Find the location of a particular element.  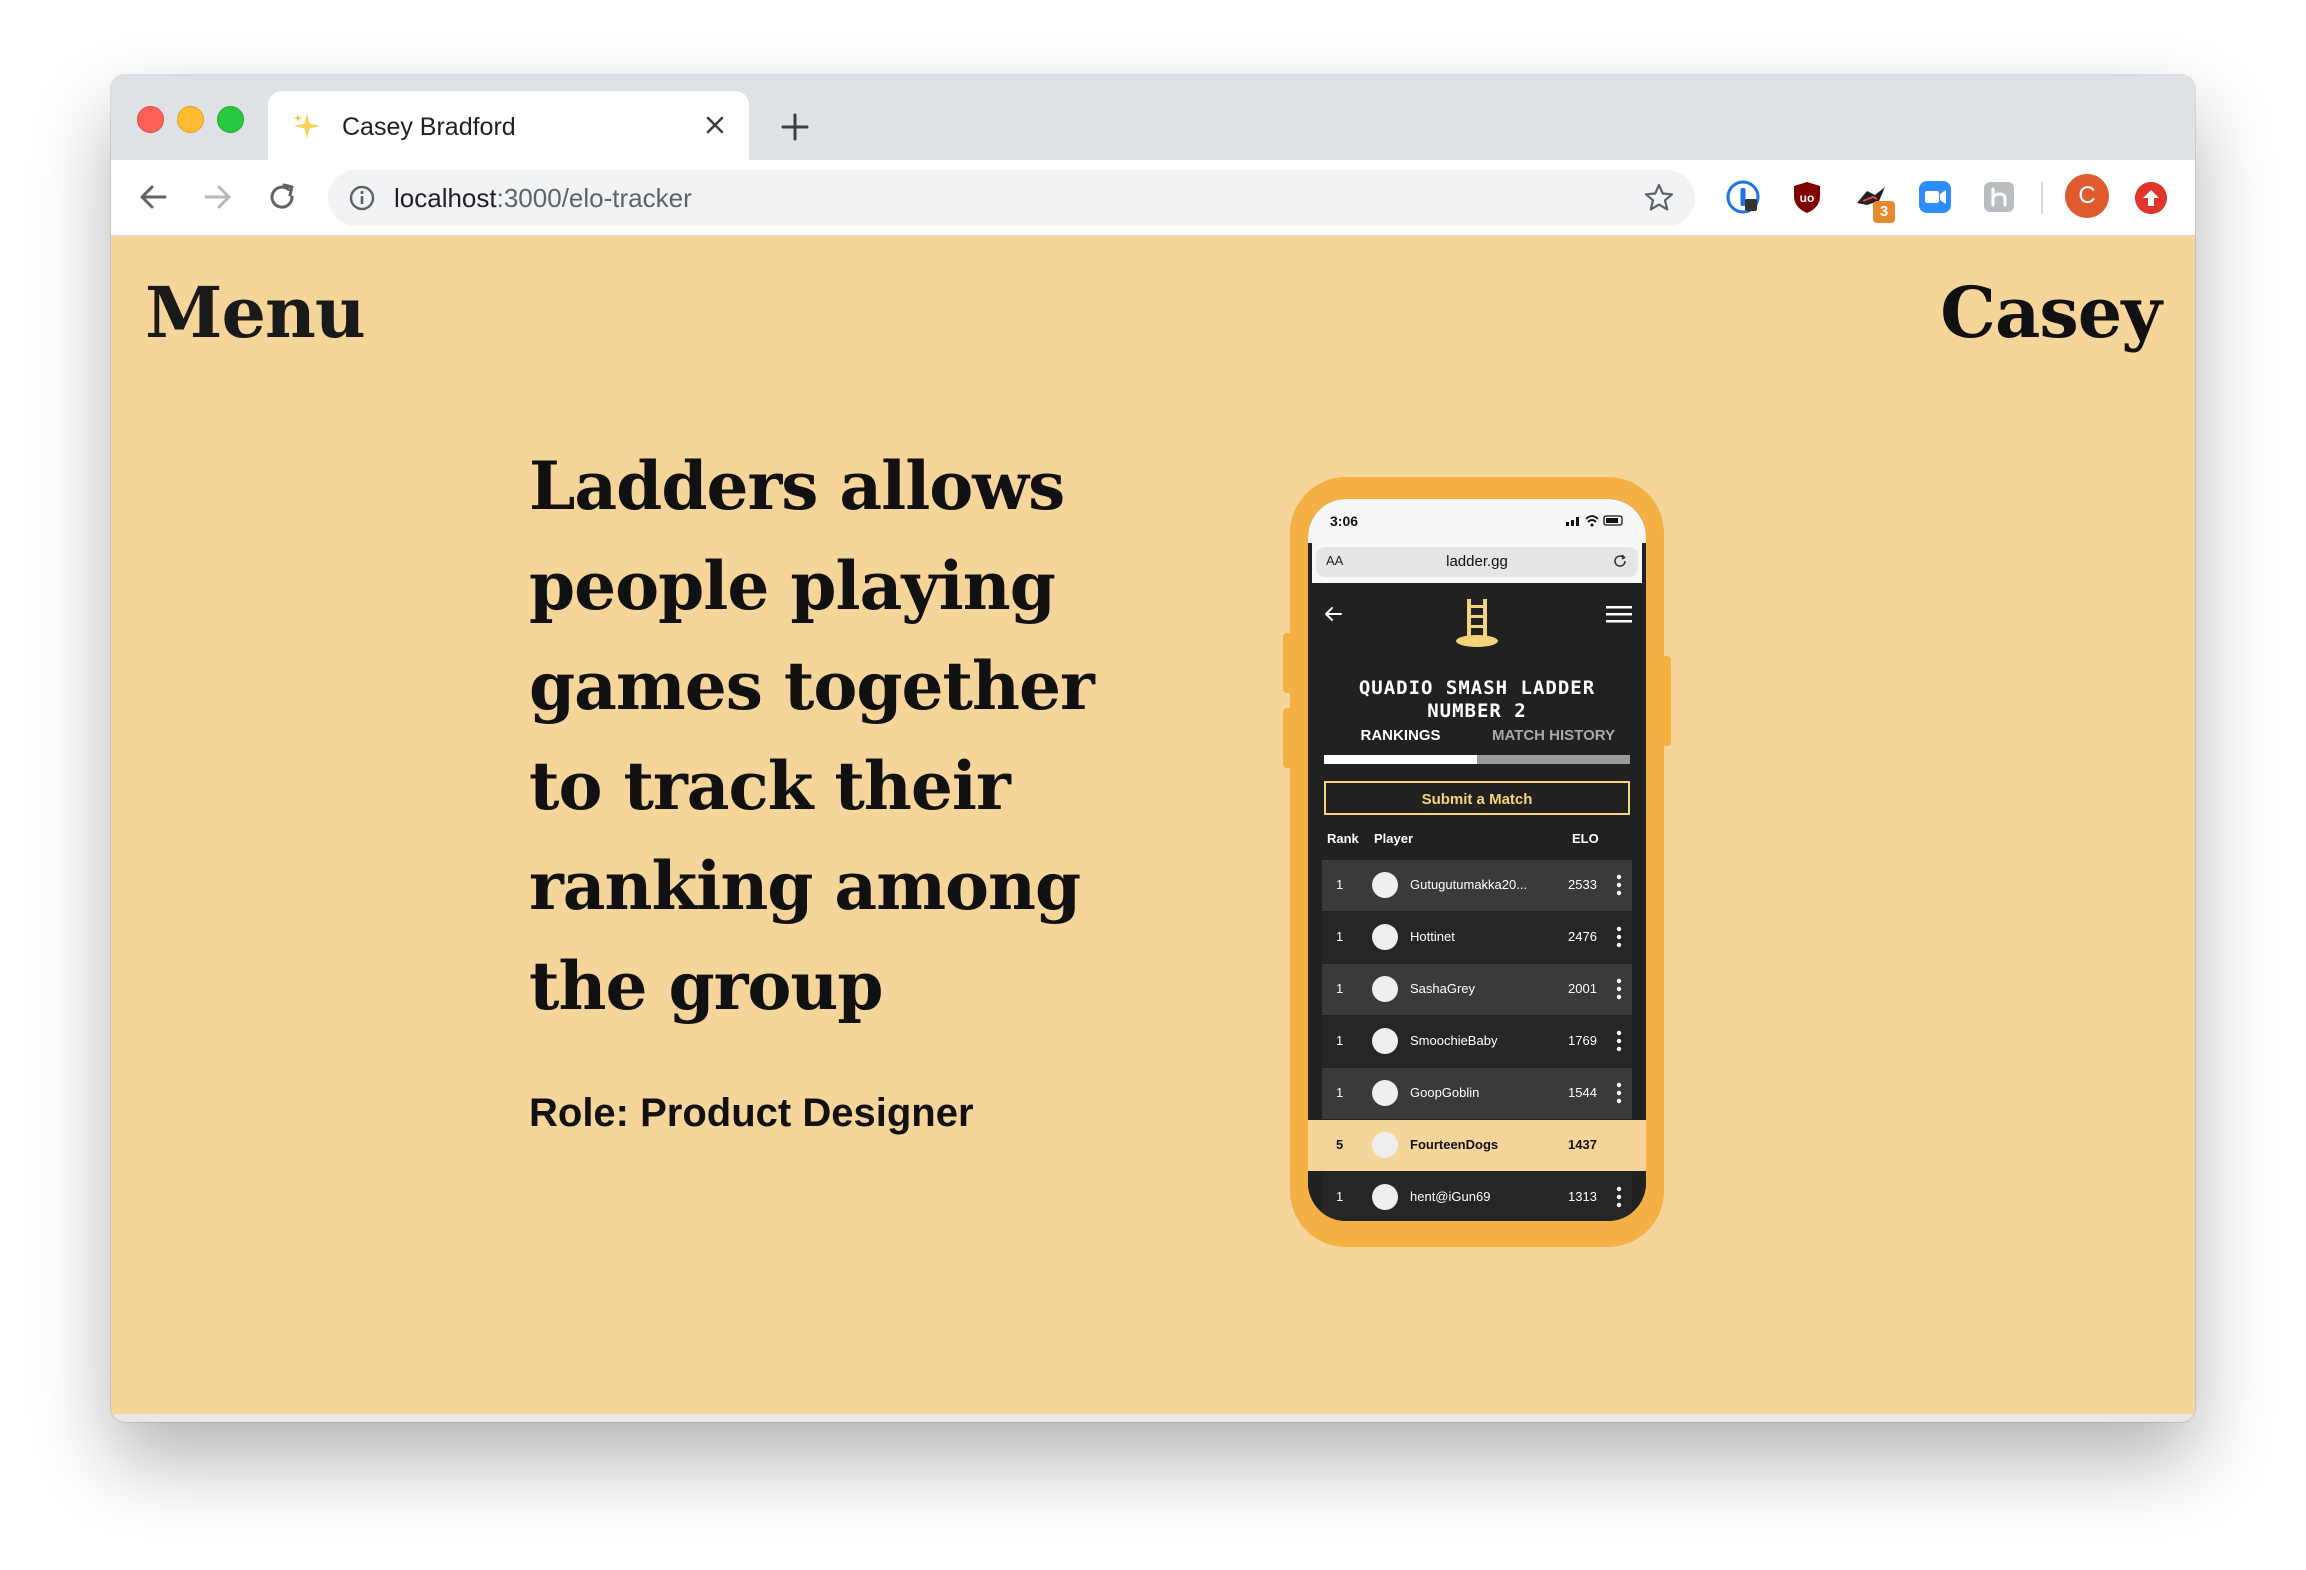

menu-link: Menu is located at coordinates (255, 312).